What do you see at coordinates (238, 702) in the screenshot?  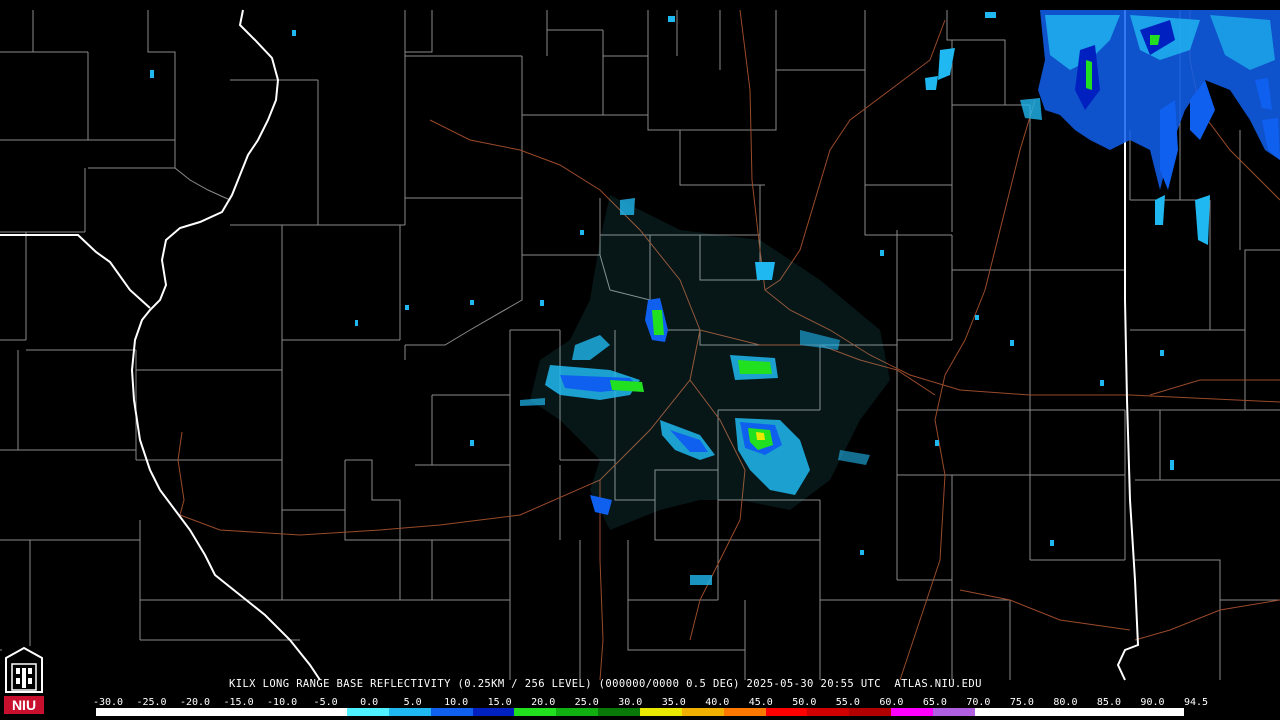 I see `scale-label: -15.0` at bounding box center [238, 702].